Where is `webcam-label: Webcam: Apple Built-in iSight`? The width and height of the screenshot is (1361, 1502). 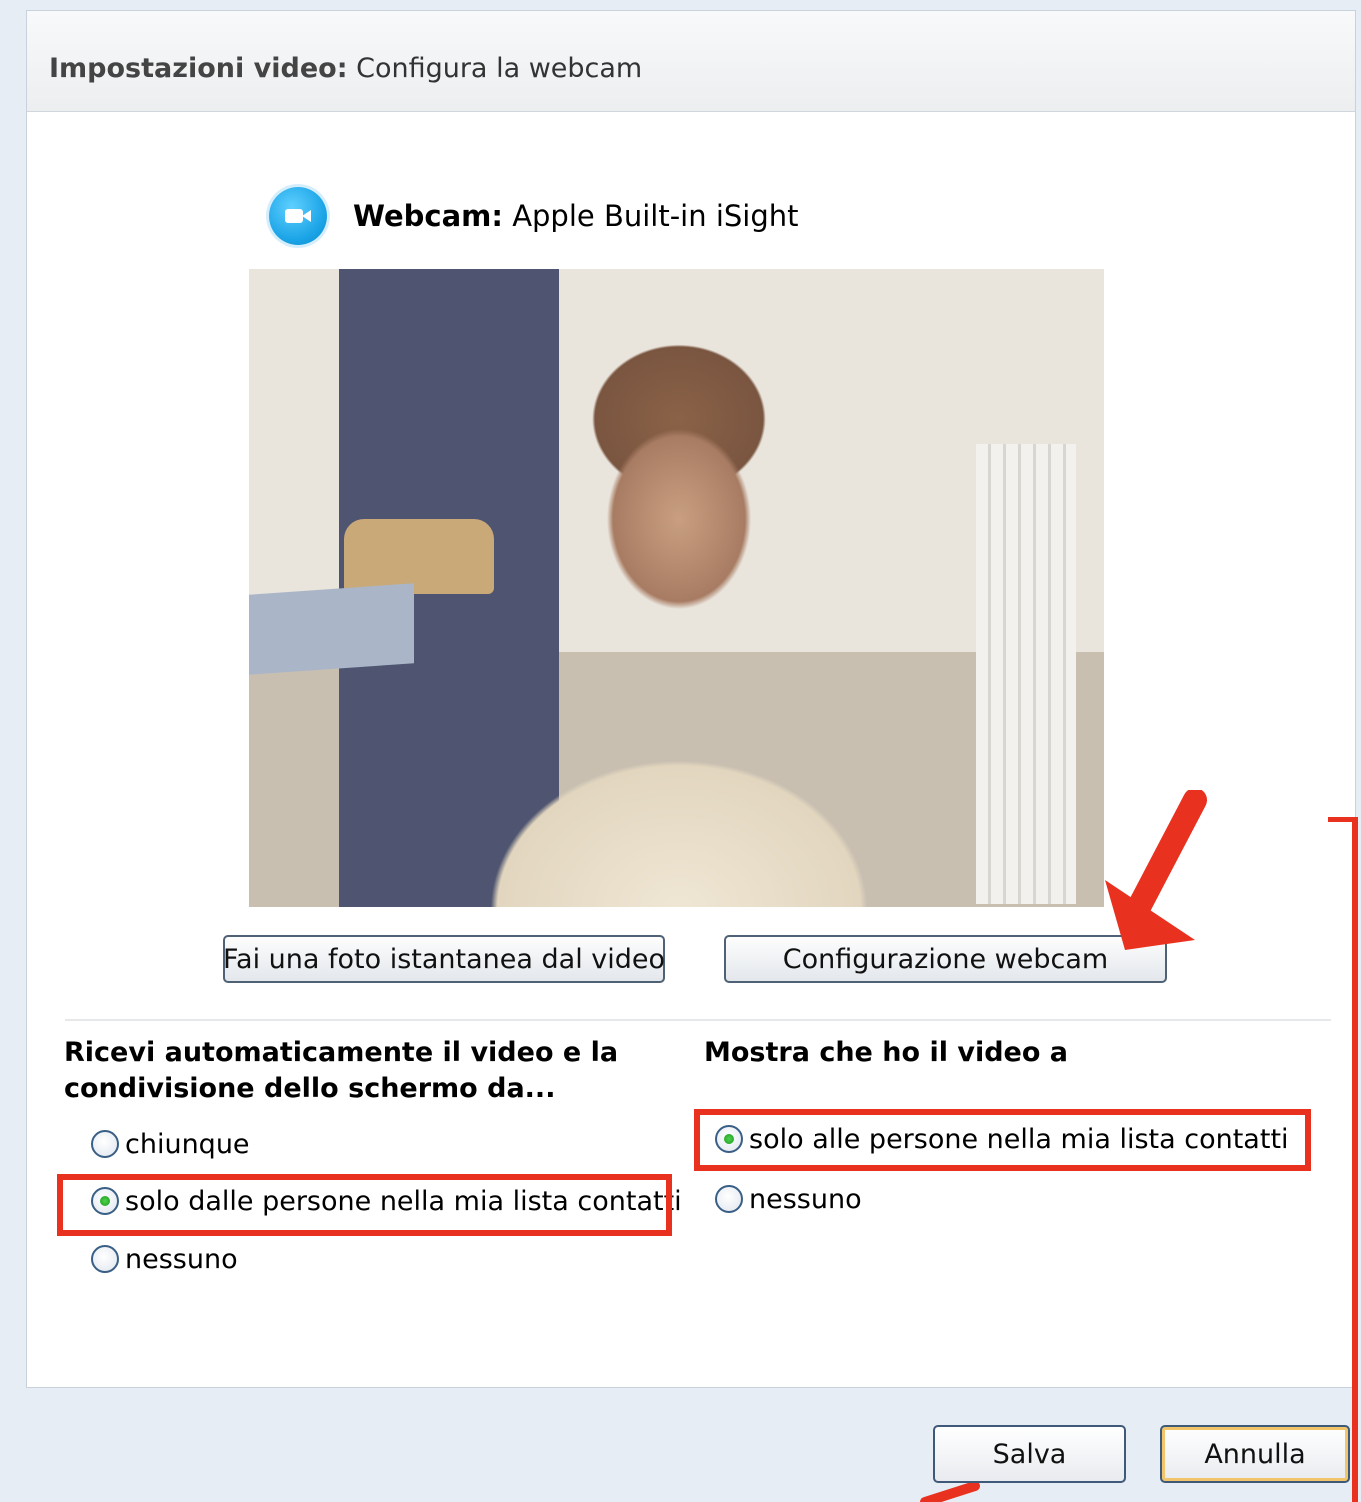
webcam-label: Webcam: Apple Built-in iSight is located at coordinates (576, 216).